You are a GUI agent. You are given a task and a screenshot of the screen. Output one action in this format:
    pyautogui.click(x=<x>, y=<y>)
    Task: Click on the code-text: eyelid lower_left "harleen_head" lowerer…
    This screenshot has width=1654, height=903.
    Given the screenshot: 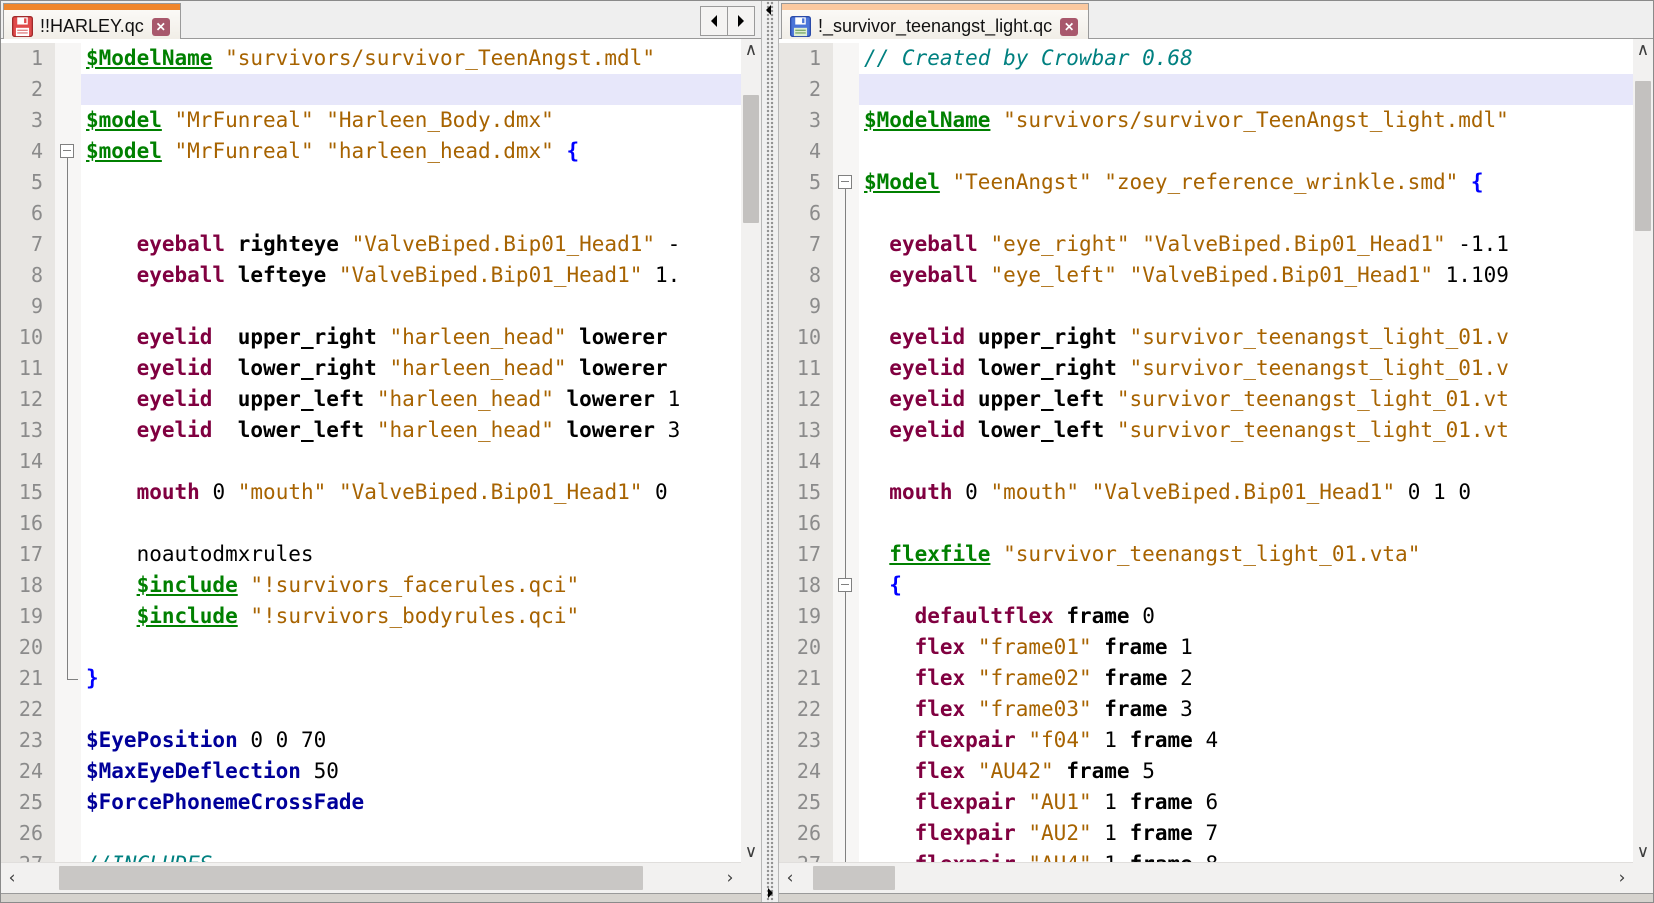 What is the action you would take?
    pyautogui.click(x=411, y=430)
    